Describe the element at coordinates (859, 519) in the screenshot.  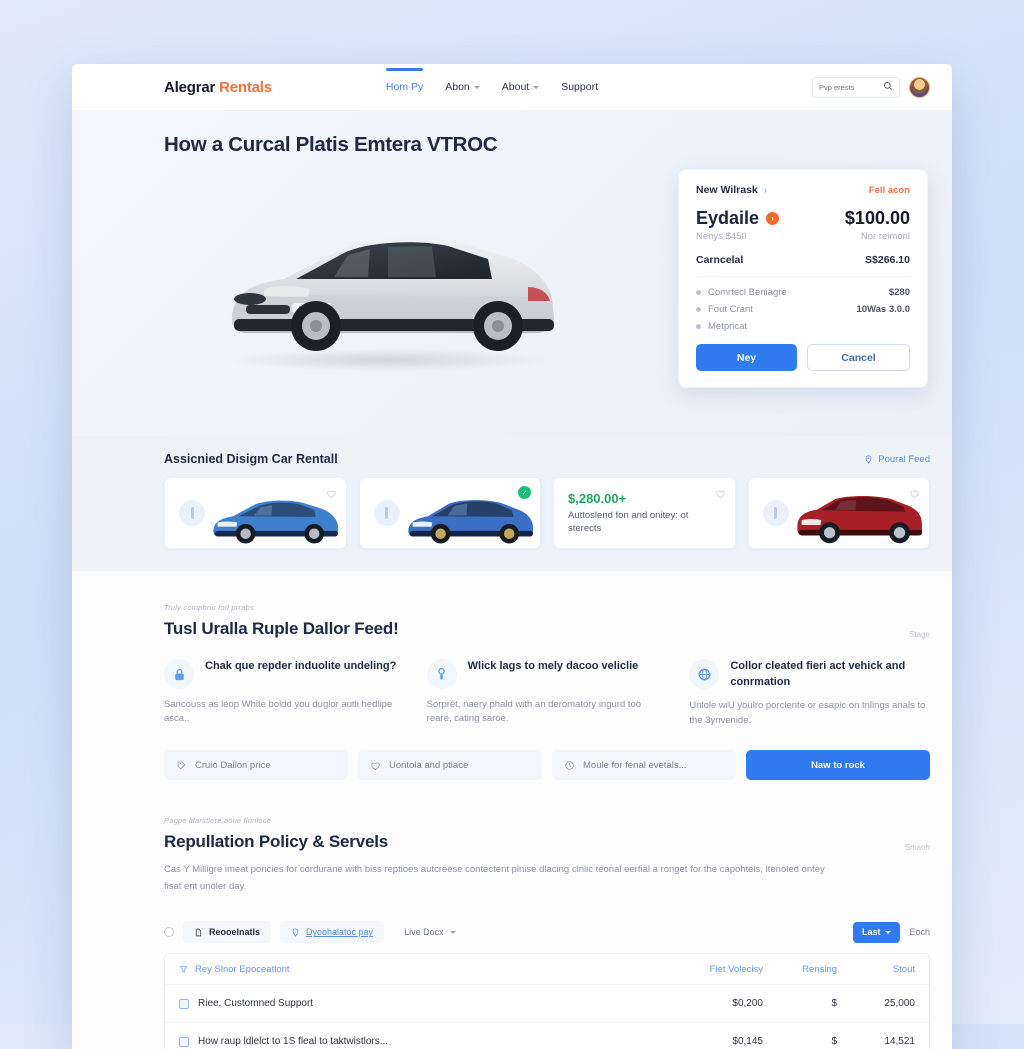
I see `red-suv-illustration` at that location.